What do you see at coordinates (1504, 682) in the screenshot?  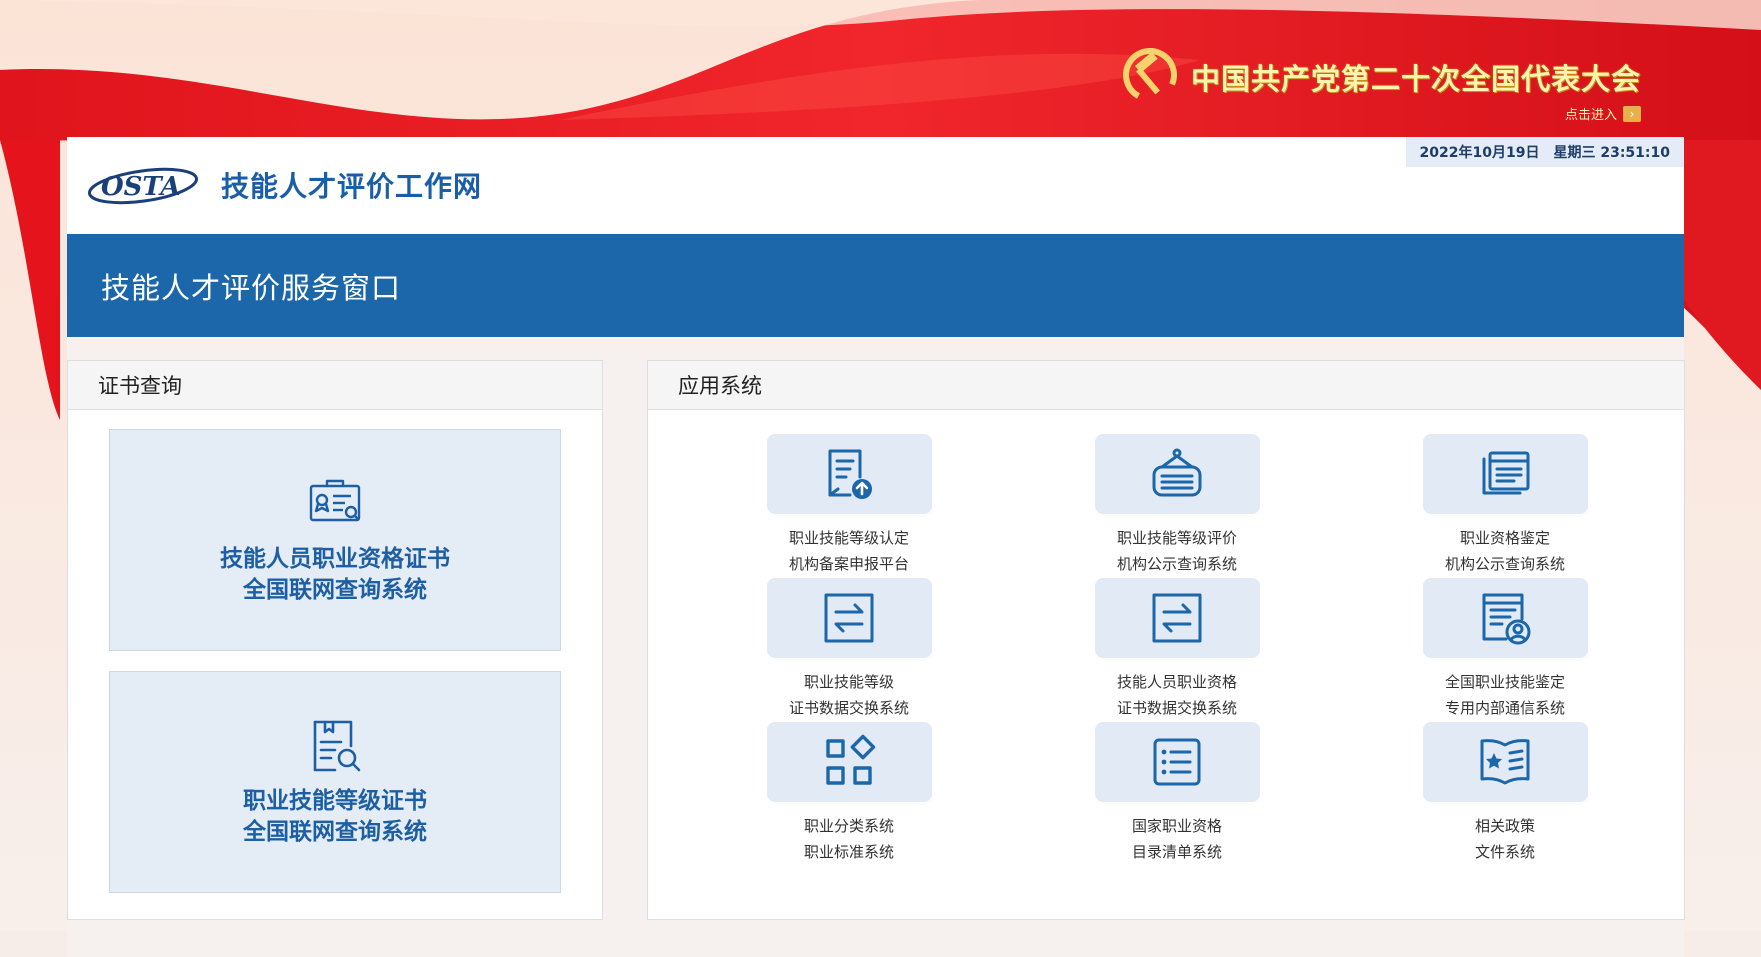 I see `app-label-line1: 全国职业技能鉴定` at bounding box center [1504, 682].